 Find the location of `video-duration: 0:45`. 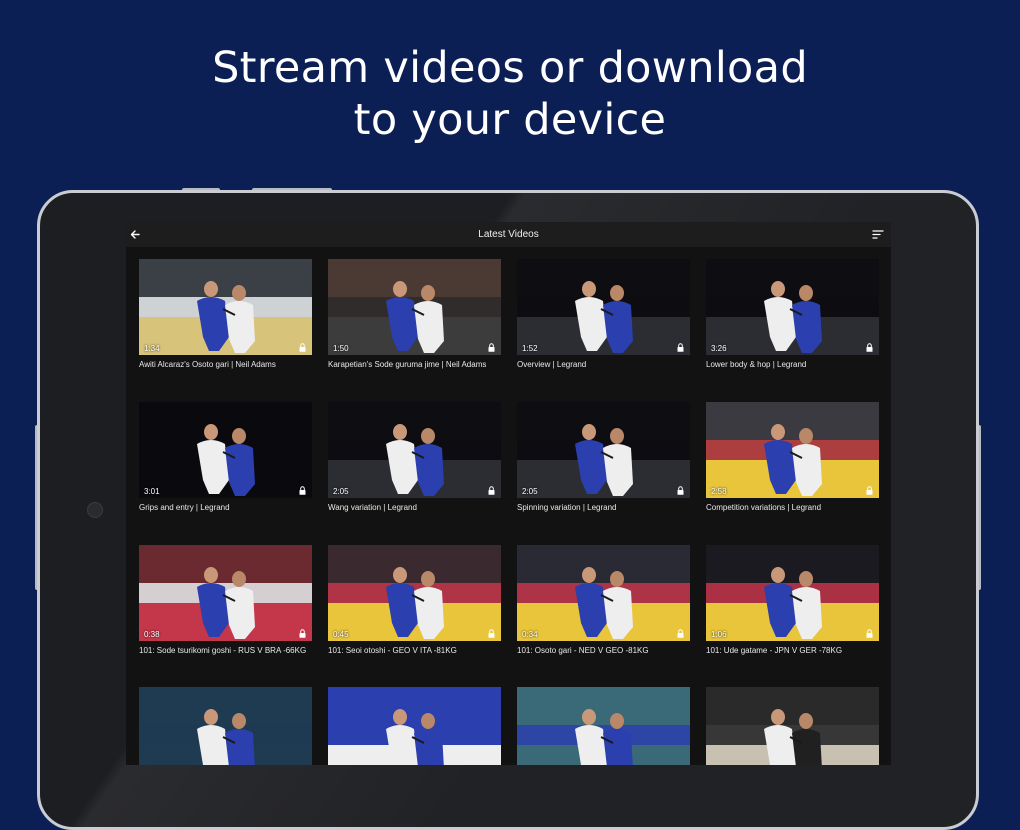

video-duration: 0:45 is located at coordinates (341, 634).